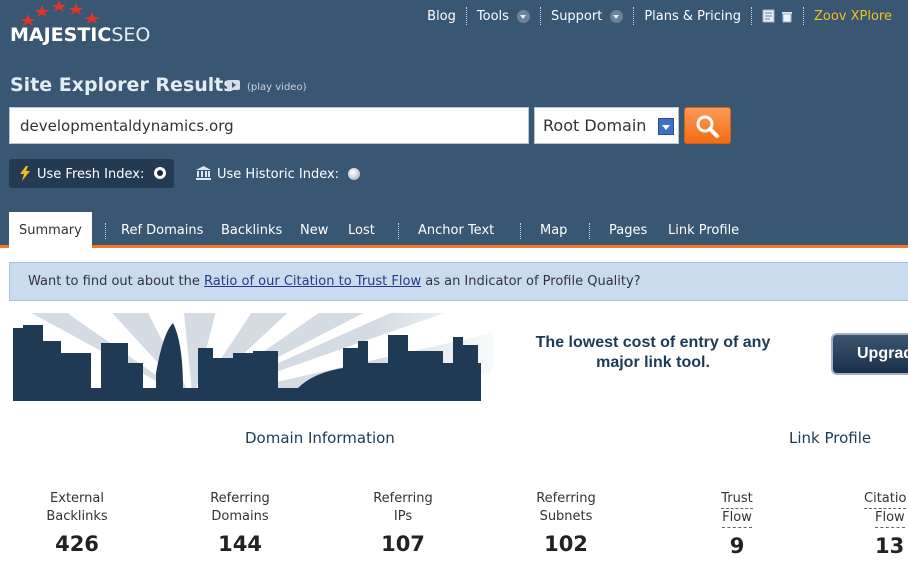  What do you see at coordinates (653, 342) in the screenshot?
I see `promo-line-1: The lowest cost of entry of any` at bounding box center [653, 342].